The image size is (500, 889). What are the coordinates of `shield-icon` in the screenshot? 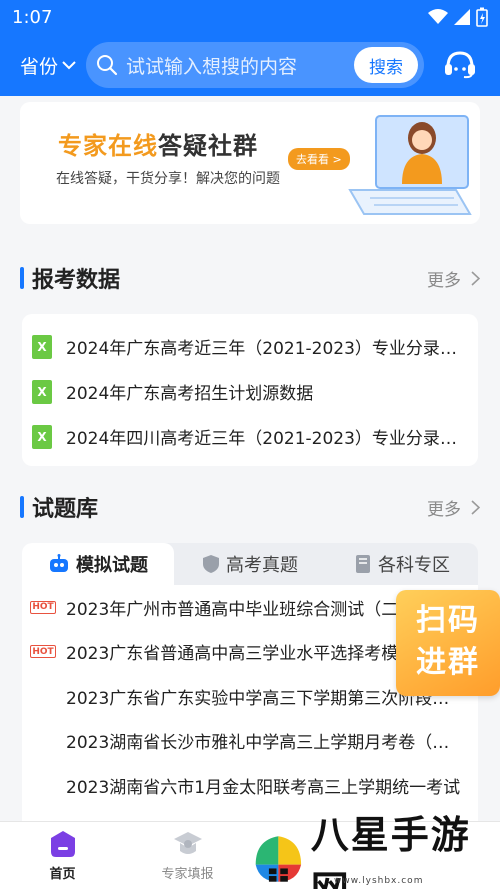 It's located at (211, 564).